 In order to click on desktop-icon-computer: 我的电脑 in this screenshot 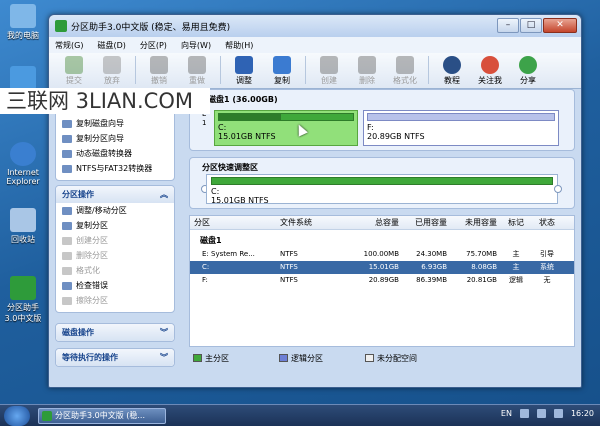, I will do `click(23, 22)`.